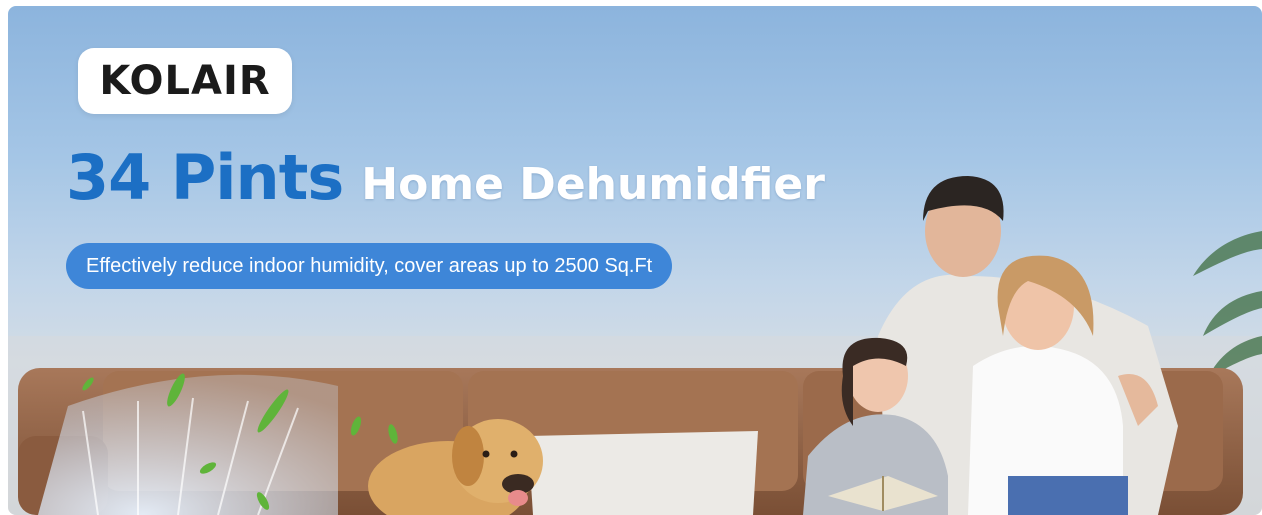  I want to click on brand-logo: KOLAIR, so click(185, 81).